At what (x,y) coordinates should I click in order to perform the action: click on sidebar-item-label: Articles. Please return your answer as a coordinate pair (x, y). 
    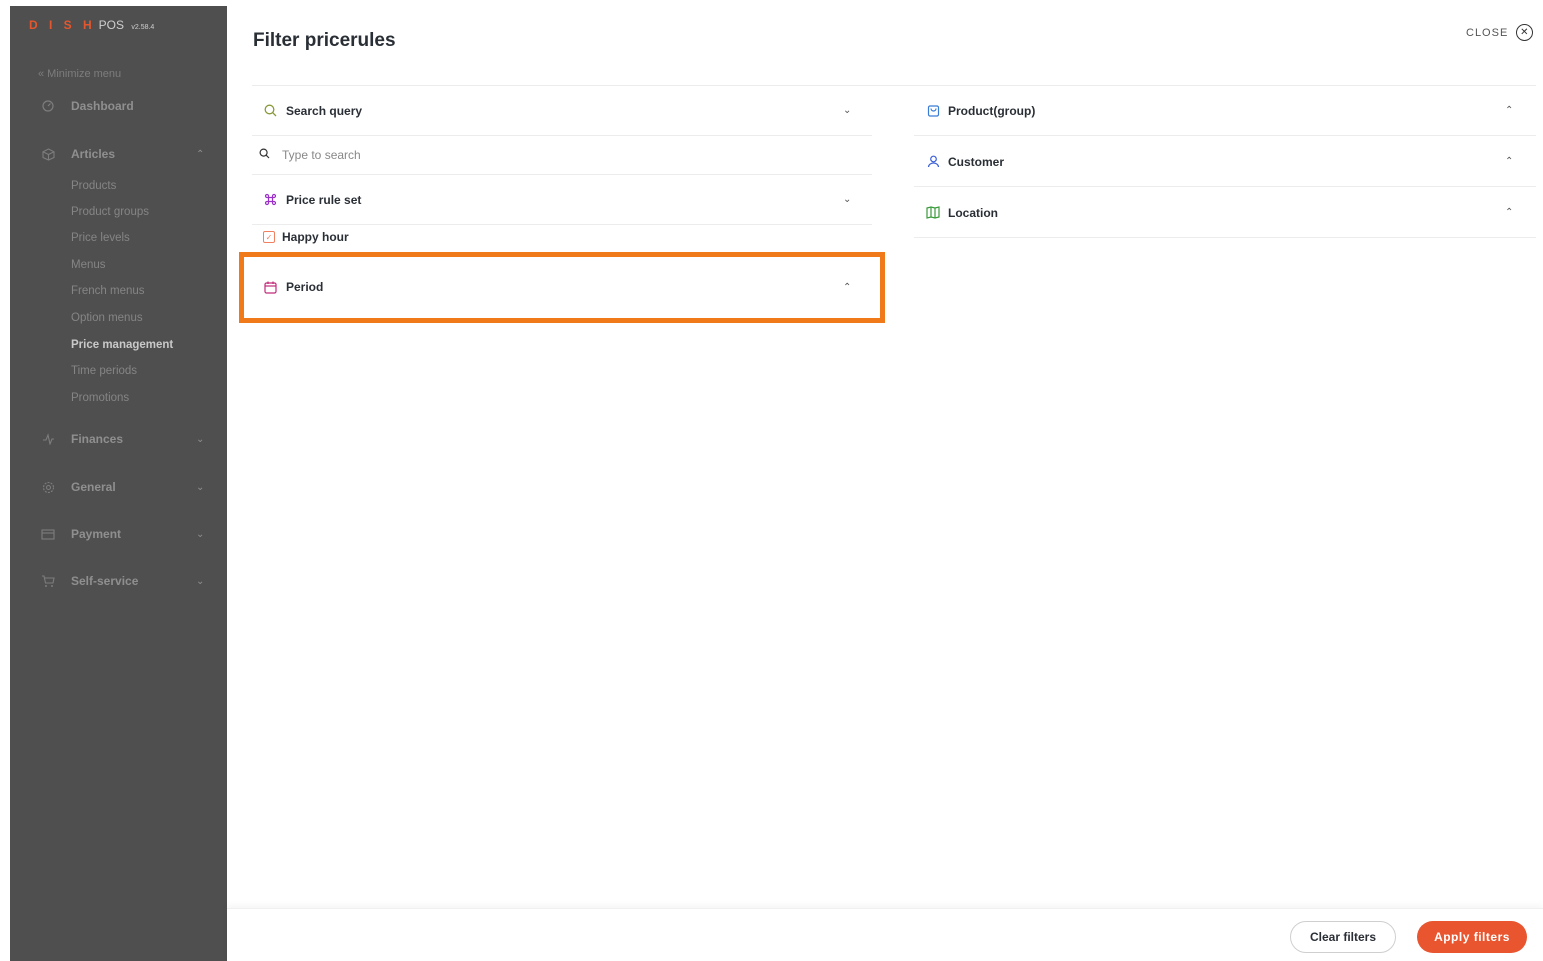
    Looking at the image, I should click on (93, 154).